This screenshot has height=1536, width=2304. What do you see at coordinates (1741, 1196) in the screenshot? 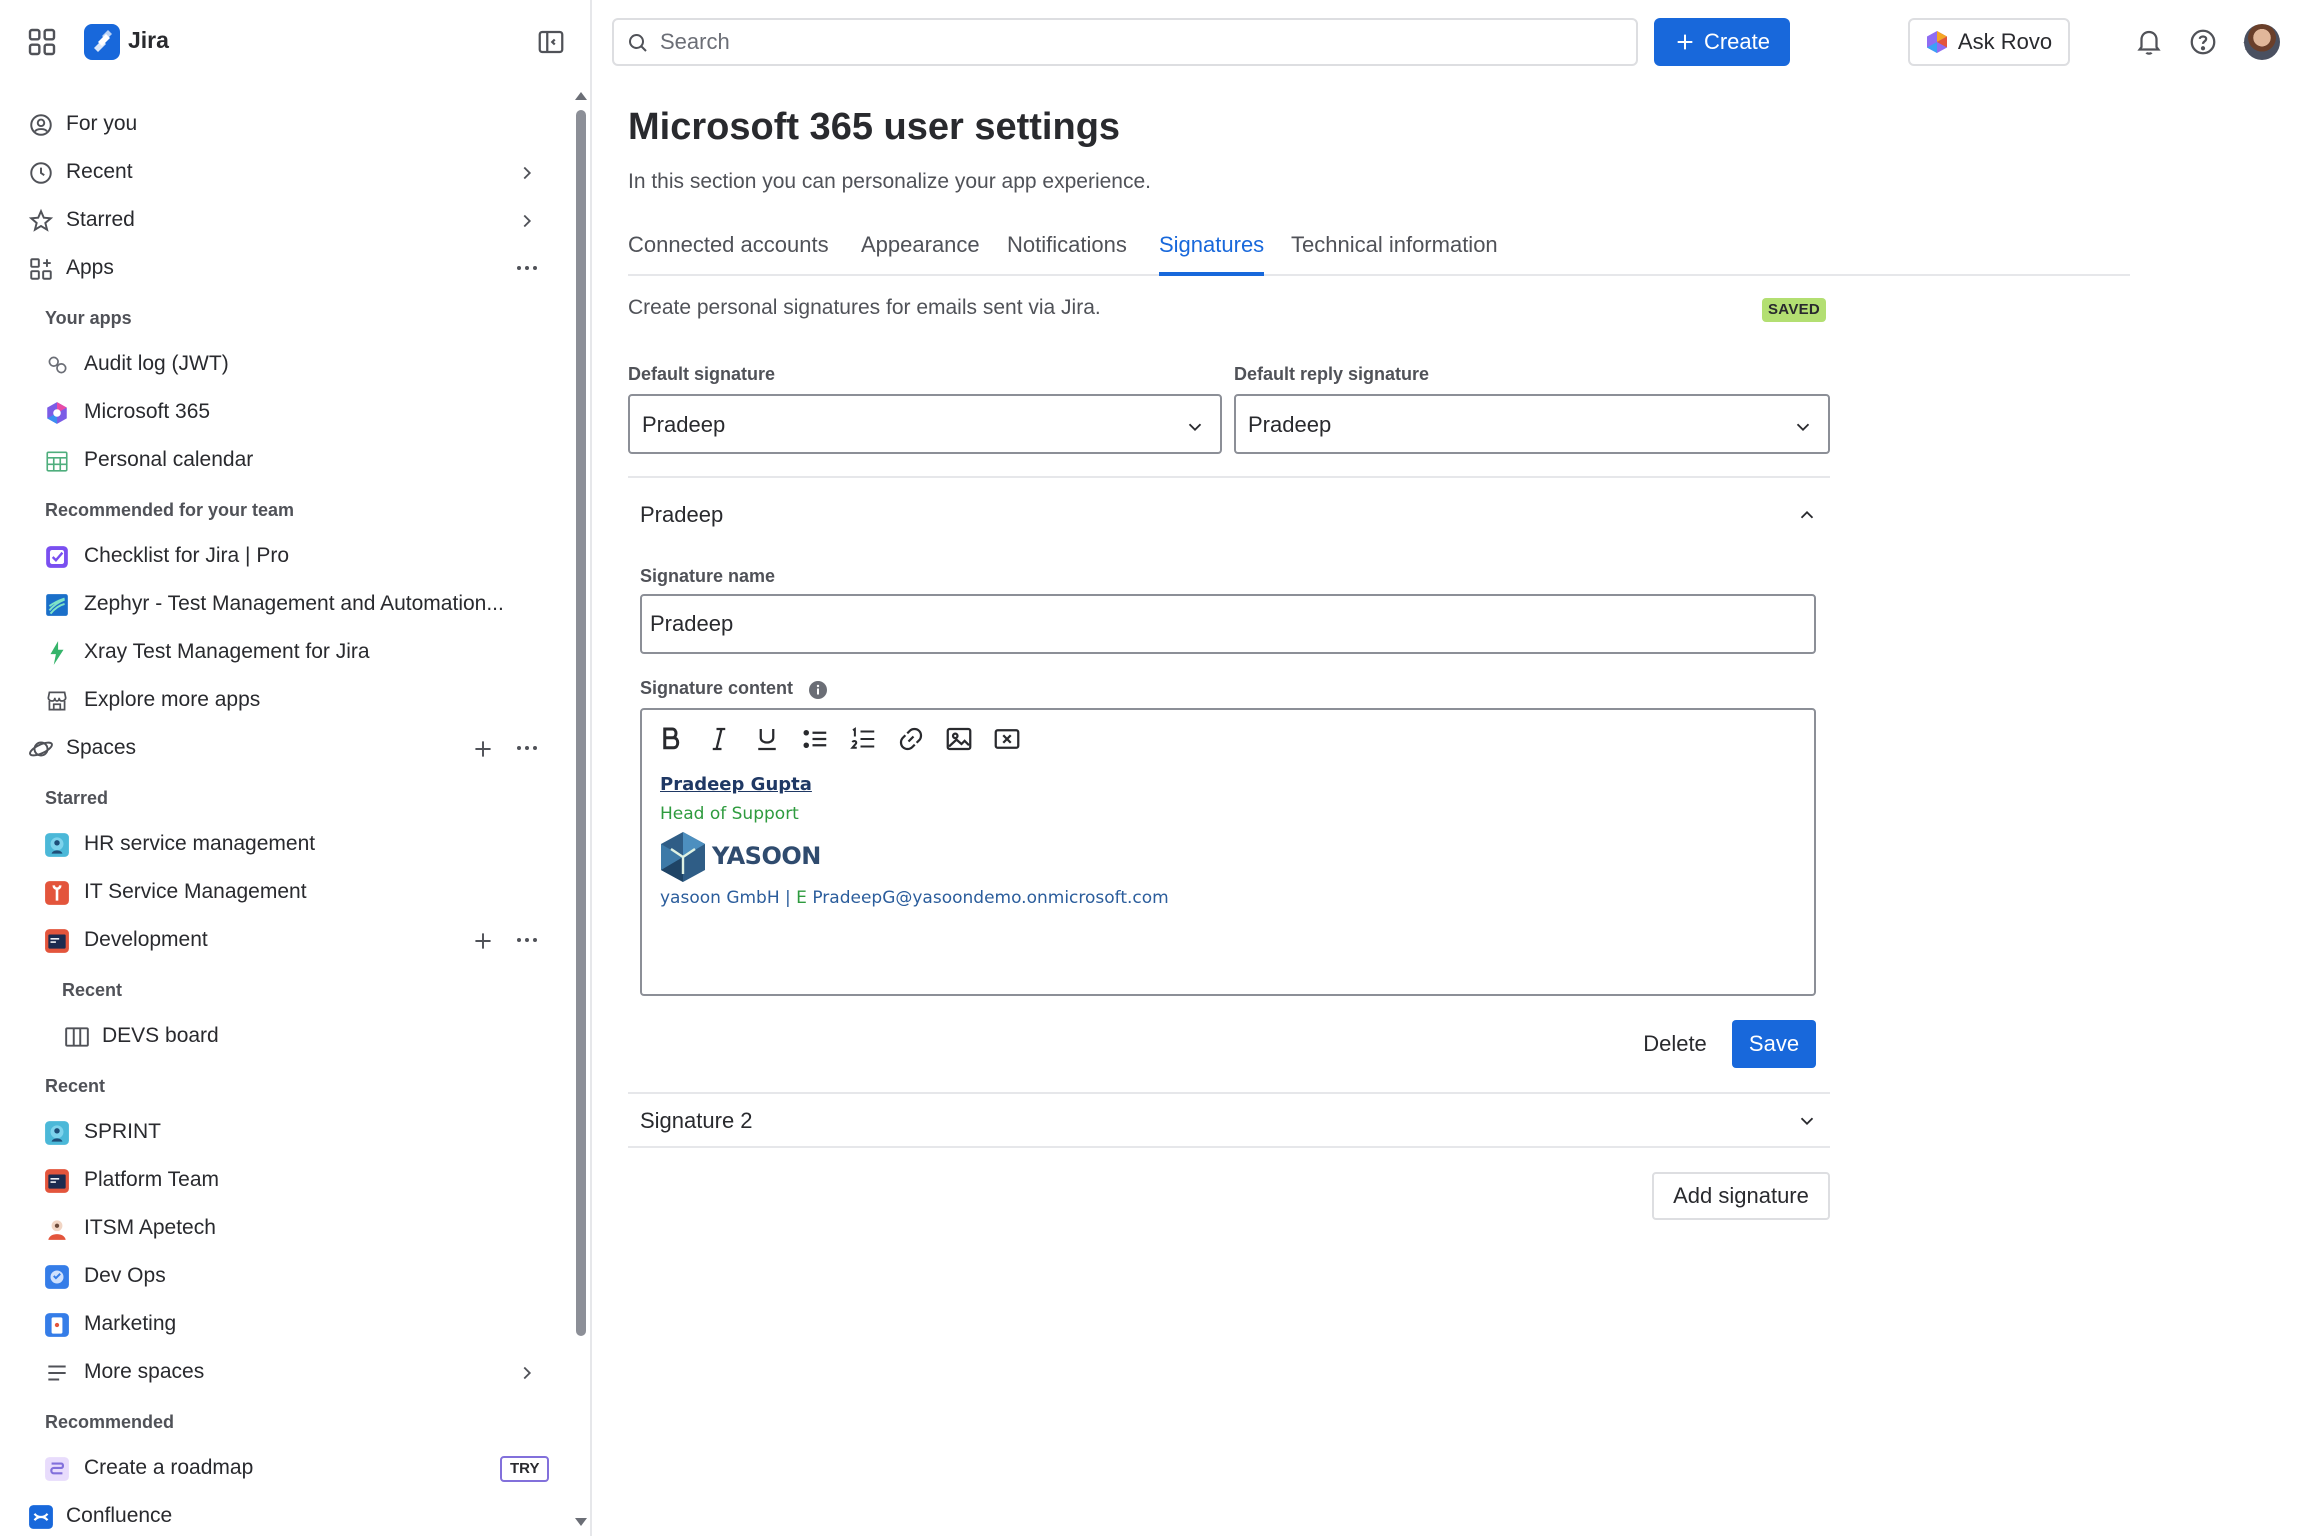
I see `add-signature-button: Add signature` at bounding box center [1741, 1196].